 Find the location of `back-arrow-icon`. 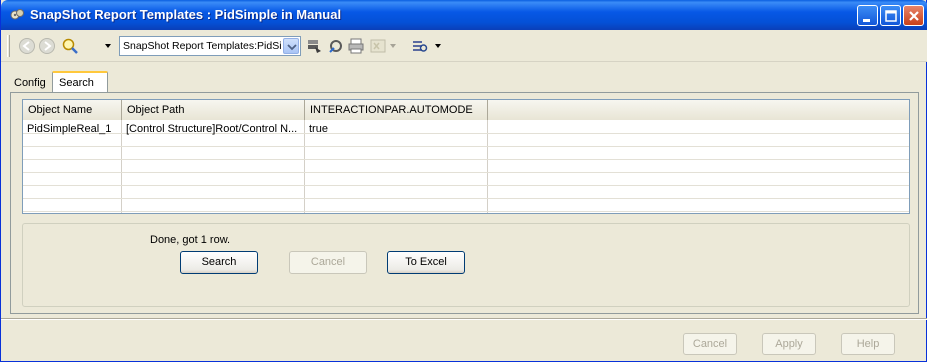

back-arrow-icon is located at coordinates (27, 46).